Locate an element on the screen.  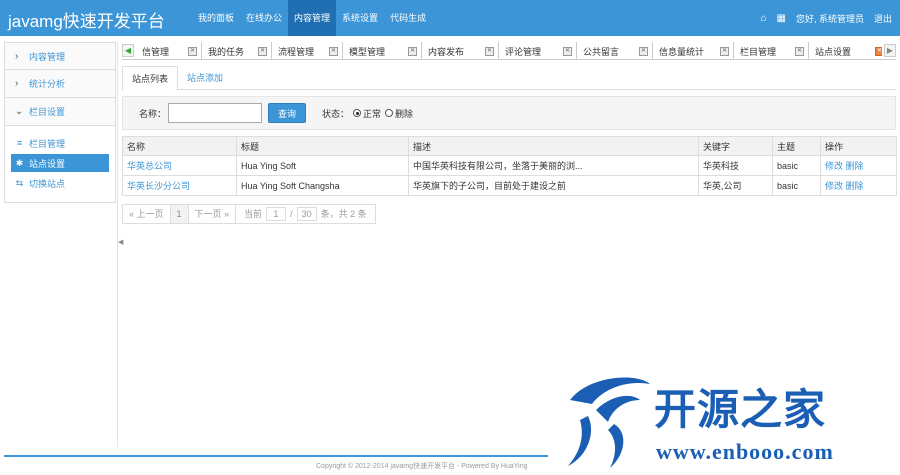
prev-page-button: « 上一页 is located at coordinates (146, 214).